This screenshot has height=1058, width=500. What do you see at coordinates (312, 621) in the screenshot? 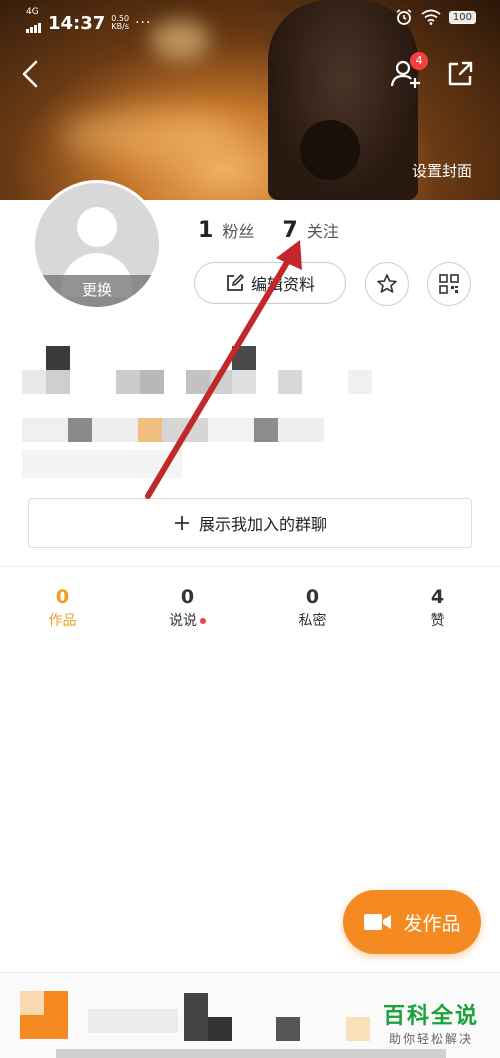
I see `tab-label: 私密` at bounding box center [312, 621].